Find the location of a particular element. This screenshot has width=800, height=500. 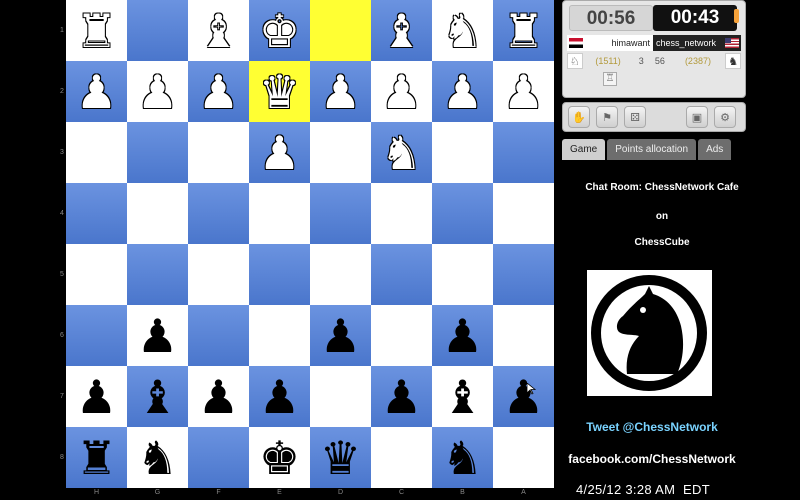

black-knight-avatar-icon: ♞ is located at coordinates (733, 61).